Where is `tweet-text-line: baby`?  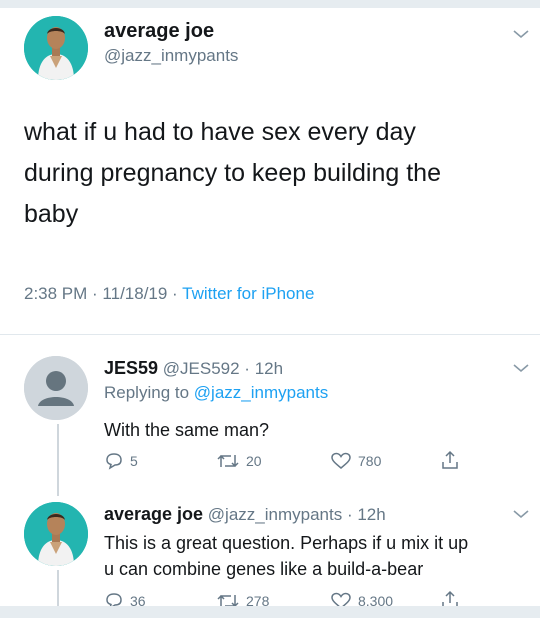
tweet-text-line: baby is located at coordinates (51, 214).